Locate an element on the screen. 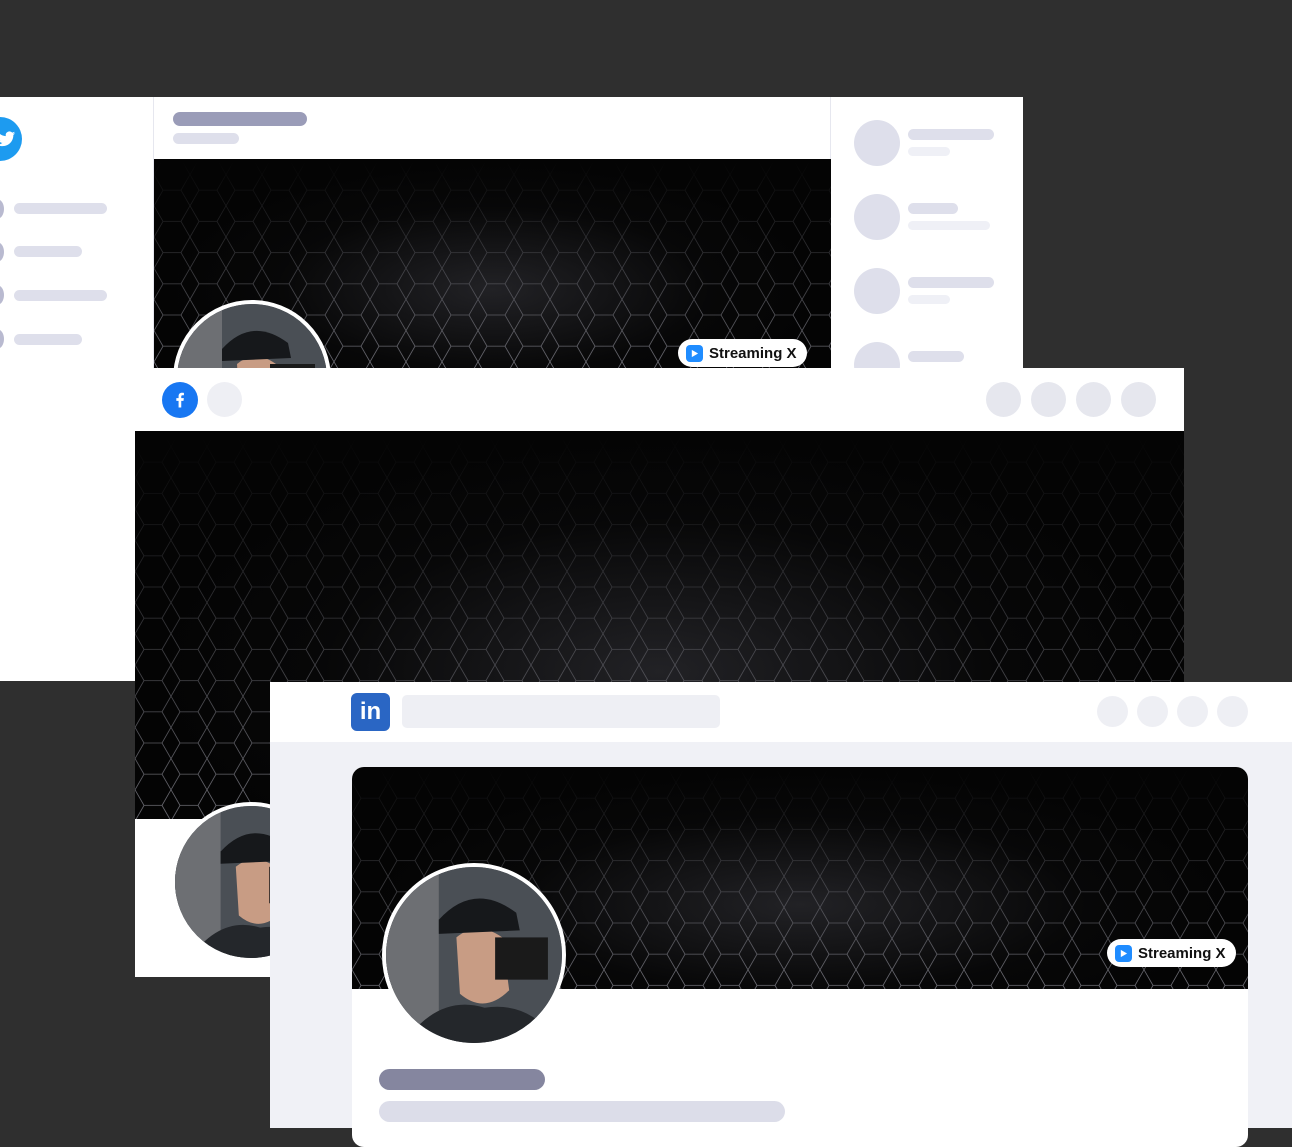 This screenshot has height=1147, width=1292. linkedin-logo-icon: in is located at coordinates (370, 712).